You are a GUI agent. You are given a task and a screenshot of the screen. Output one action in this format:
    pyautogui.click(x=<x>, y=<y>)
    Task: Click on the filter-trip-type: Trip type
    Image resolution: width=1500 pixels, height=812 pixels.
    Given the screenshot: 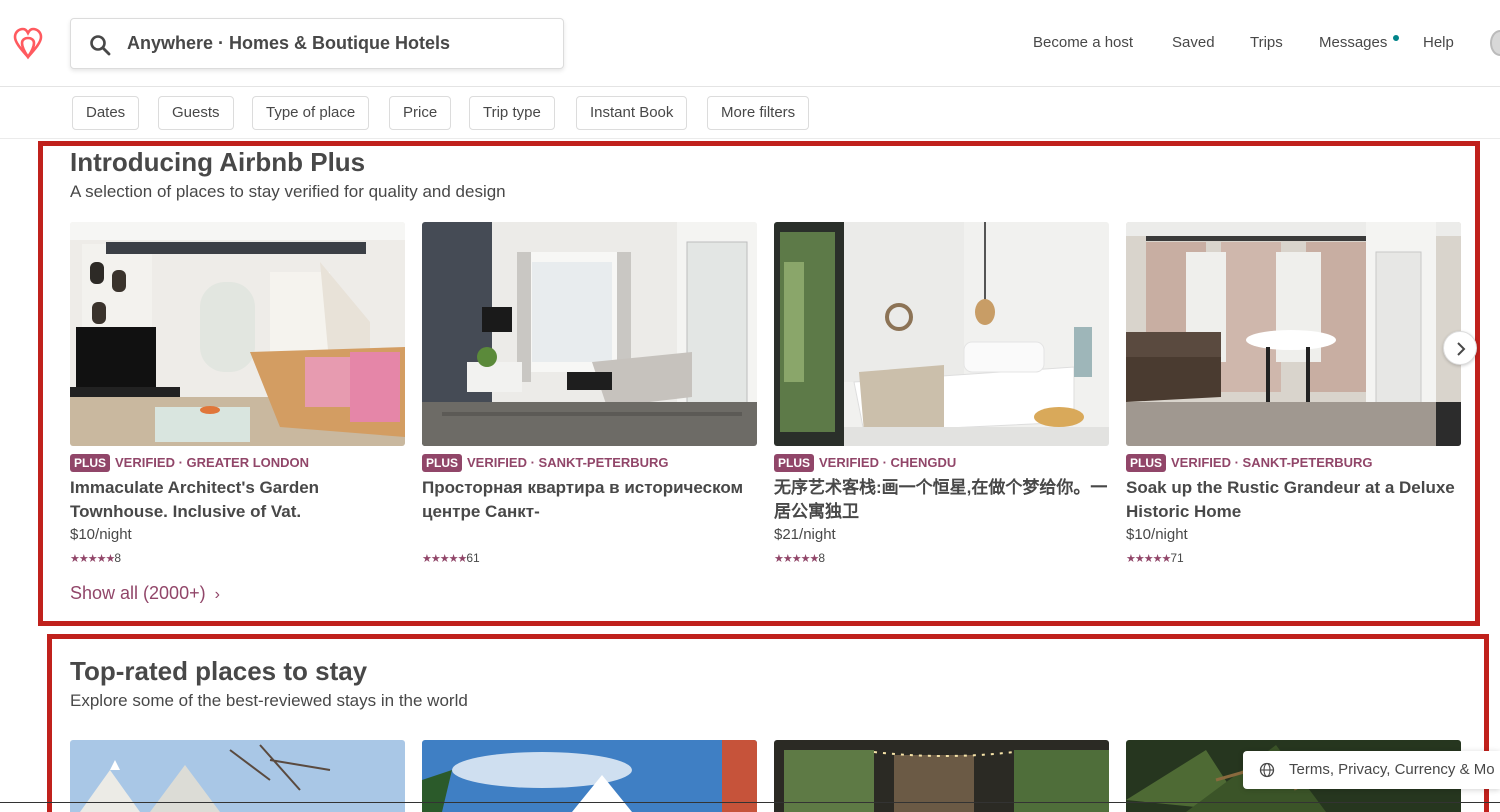 What is the action you would take?
    pyautogui.click(x=512, y=113)
    